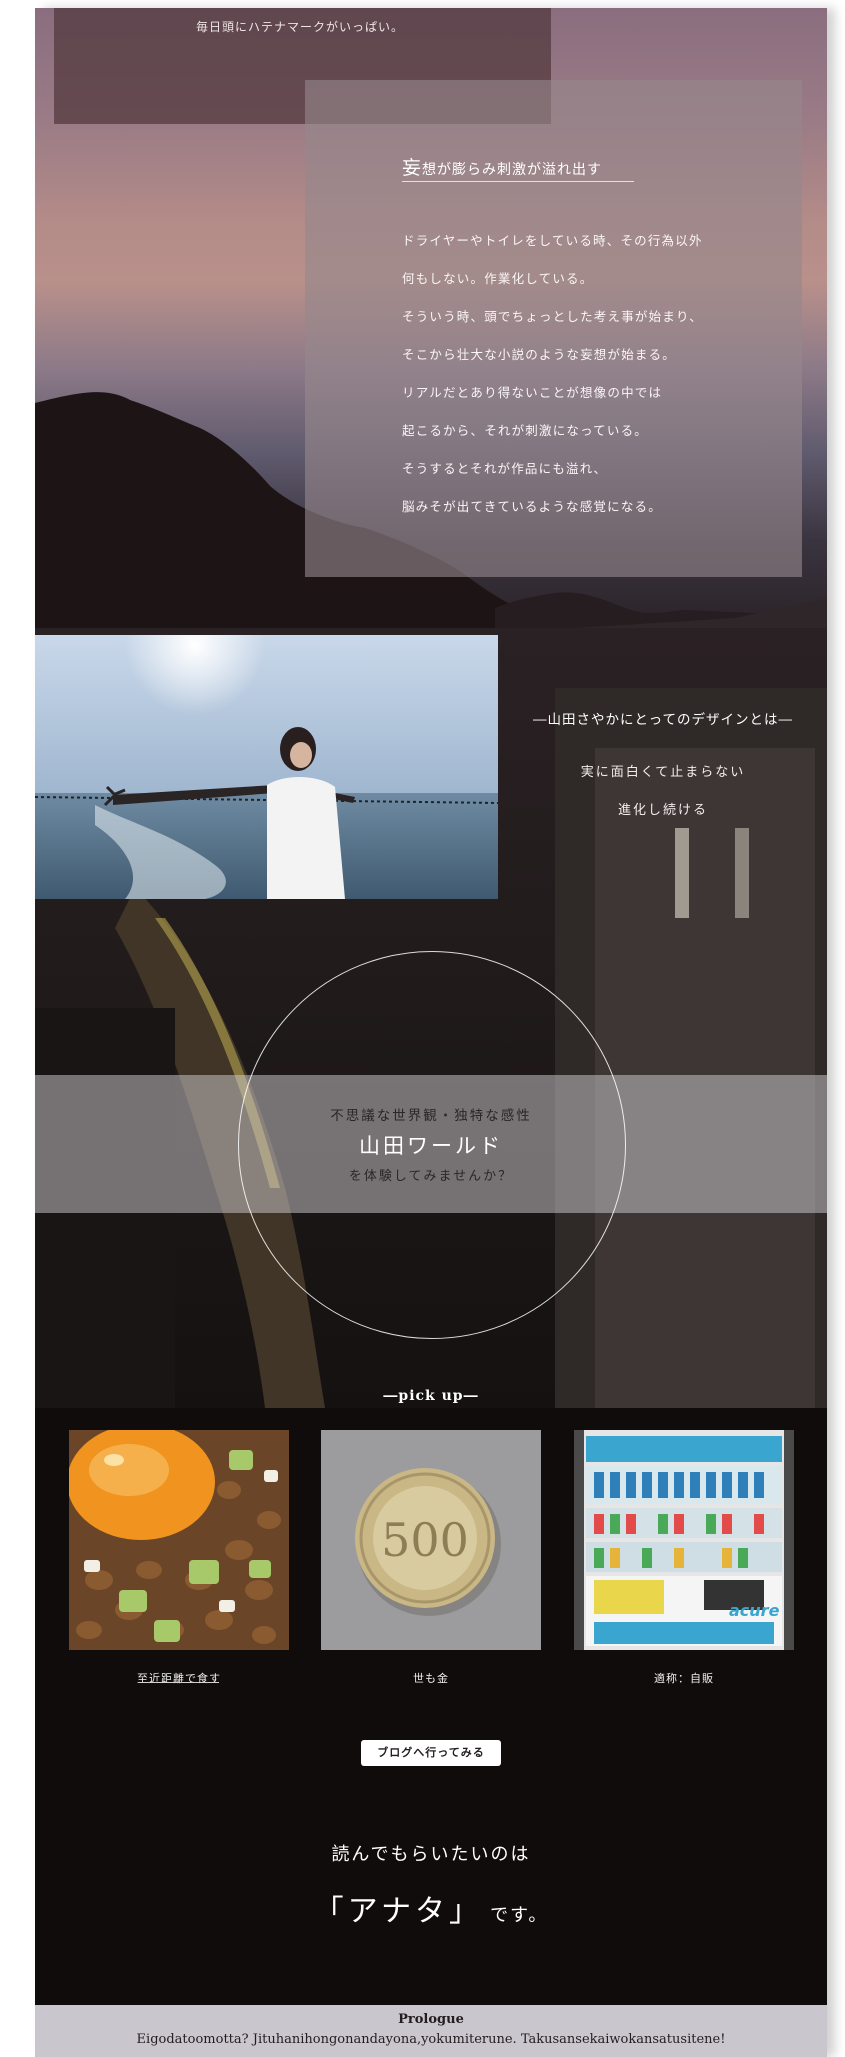 Image resolution: width=845 pixels, height=2057 pixels. I want to click on footer-title: Prologue, so click(431, 2019).